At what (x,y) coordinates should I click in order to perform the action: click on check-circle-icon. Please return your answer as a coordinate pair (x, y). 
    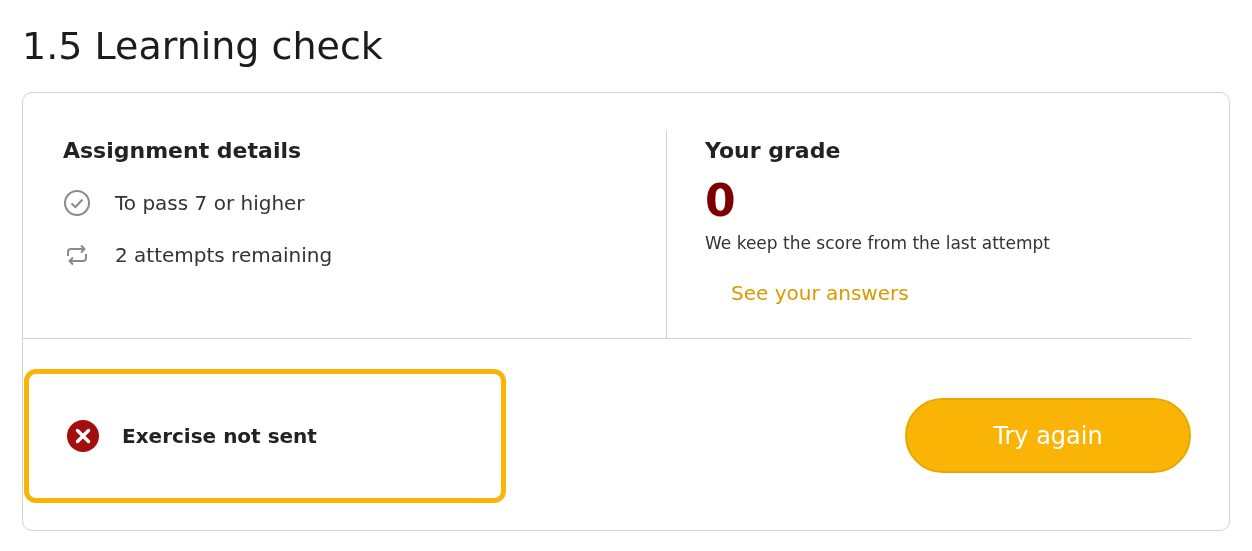
    Looking at the image, I should click on (77, 203).